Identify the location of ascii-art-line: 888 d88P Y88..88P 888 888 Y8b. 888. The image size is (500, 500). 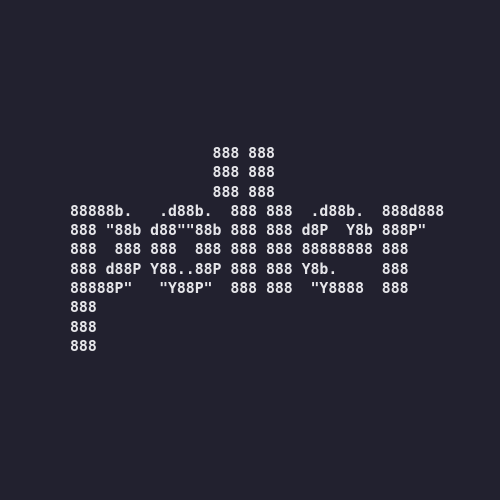
(239, 269).